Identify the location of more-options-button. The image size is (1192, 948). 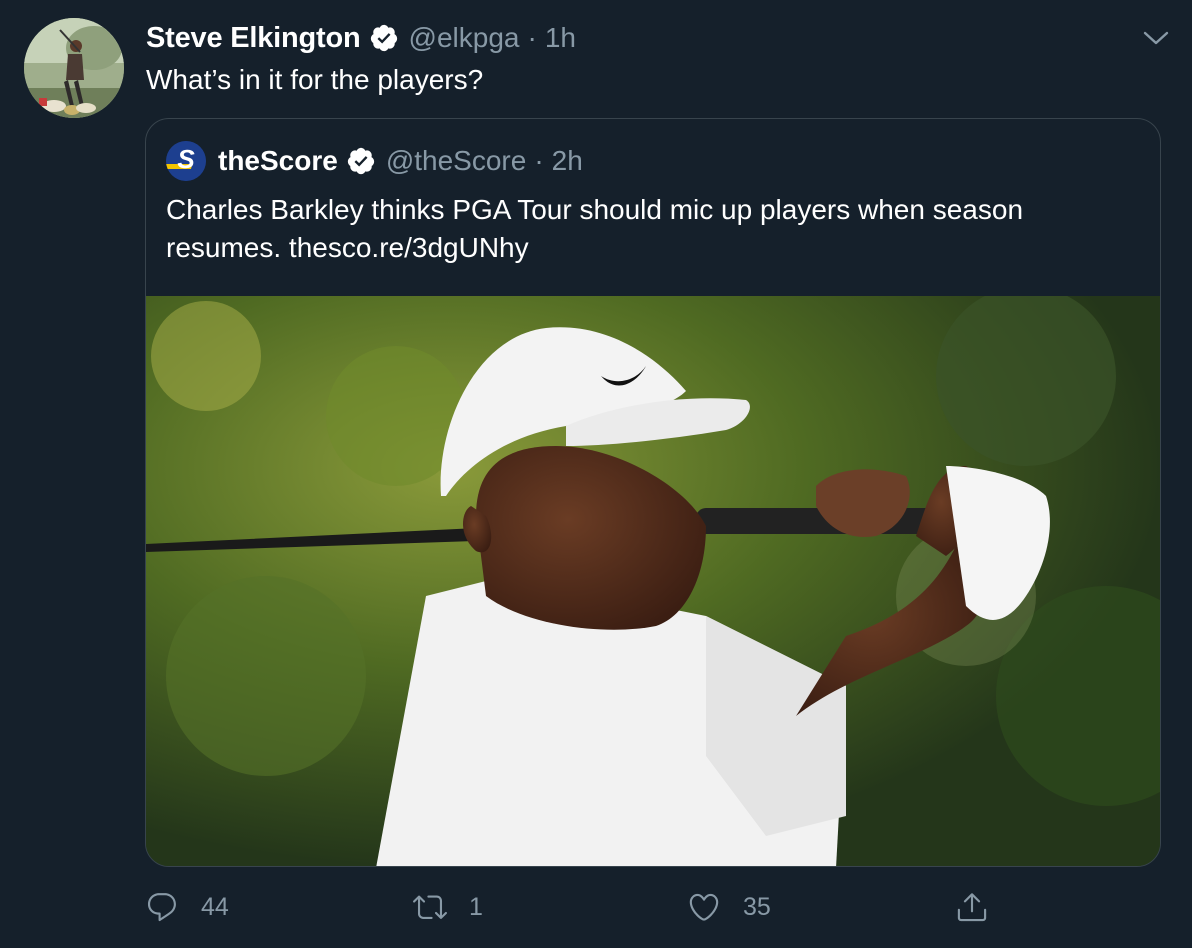
(1156, 38).